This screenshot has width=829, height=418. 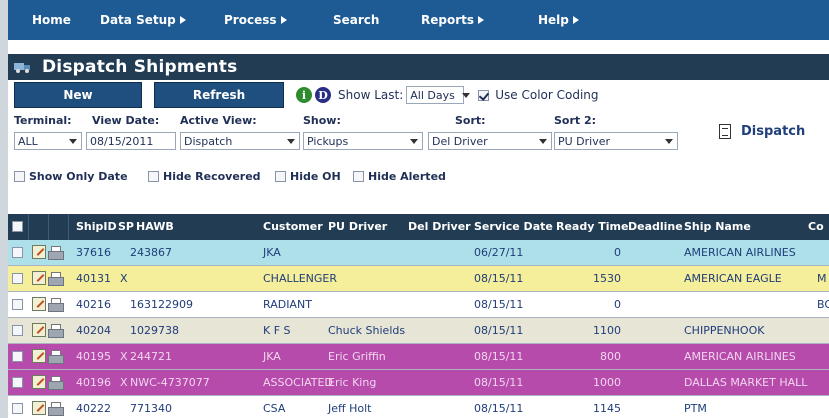 I want to click on sort2-select: PU Driver, so click(x=616, y=141).